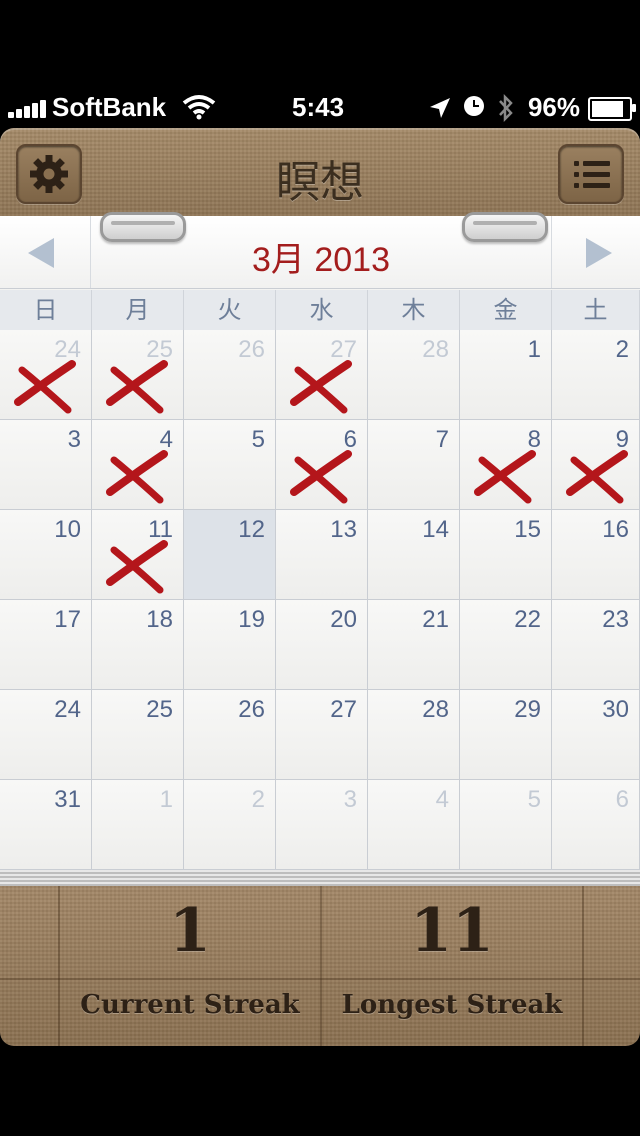 The width and height of the screenshot is (640, 1136). Describe the element at coordinates (506, 735) in the screenshot. I see `day-cell: 29` at that location.